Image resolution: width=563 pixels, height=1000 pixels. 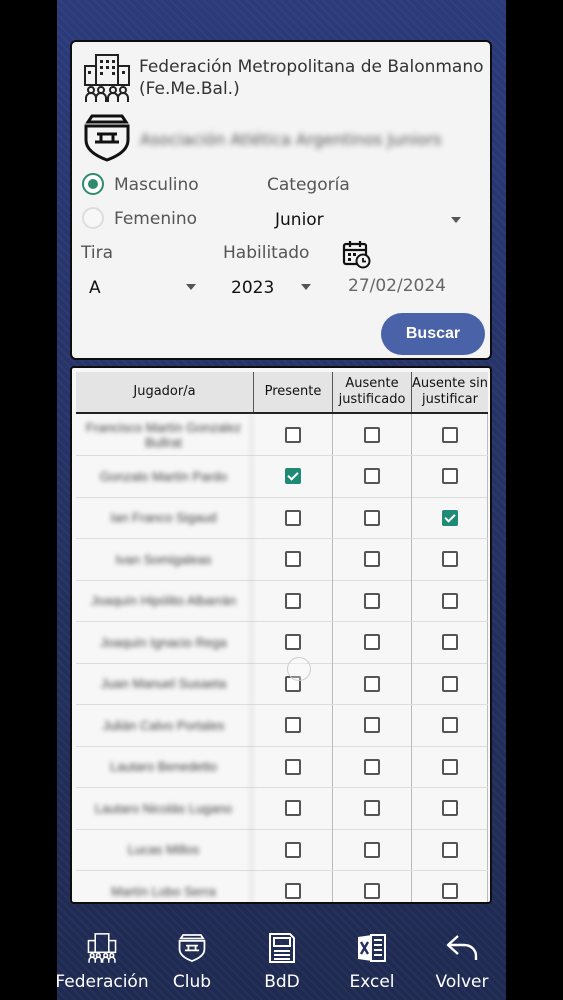 What do you see at coordinates (103, 982) in the screenshot?
I see `nav-federacion-label: Federación` at bounding box center [103, 982].